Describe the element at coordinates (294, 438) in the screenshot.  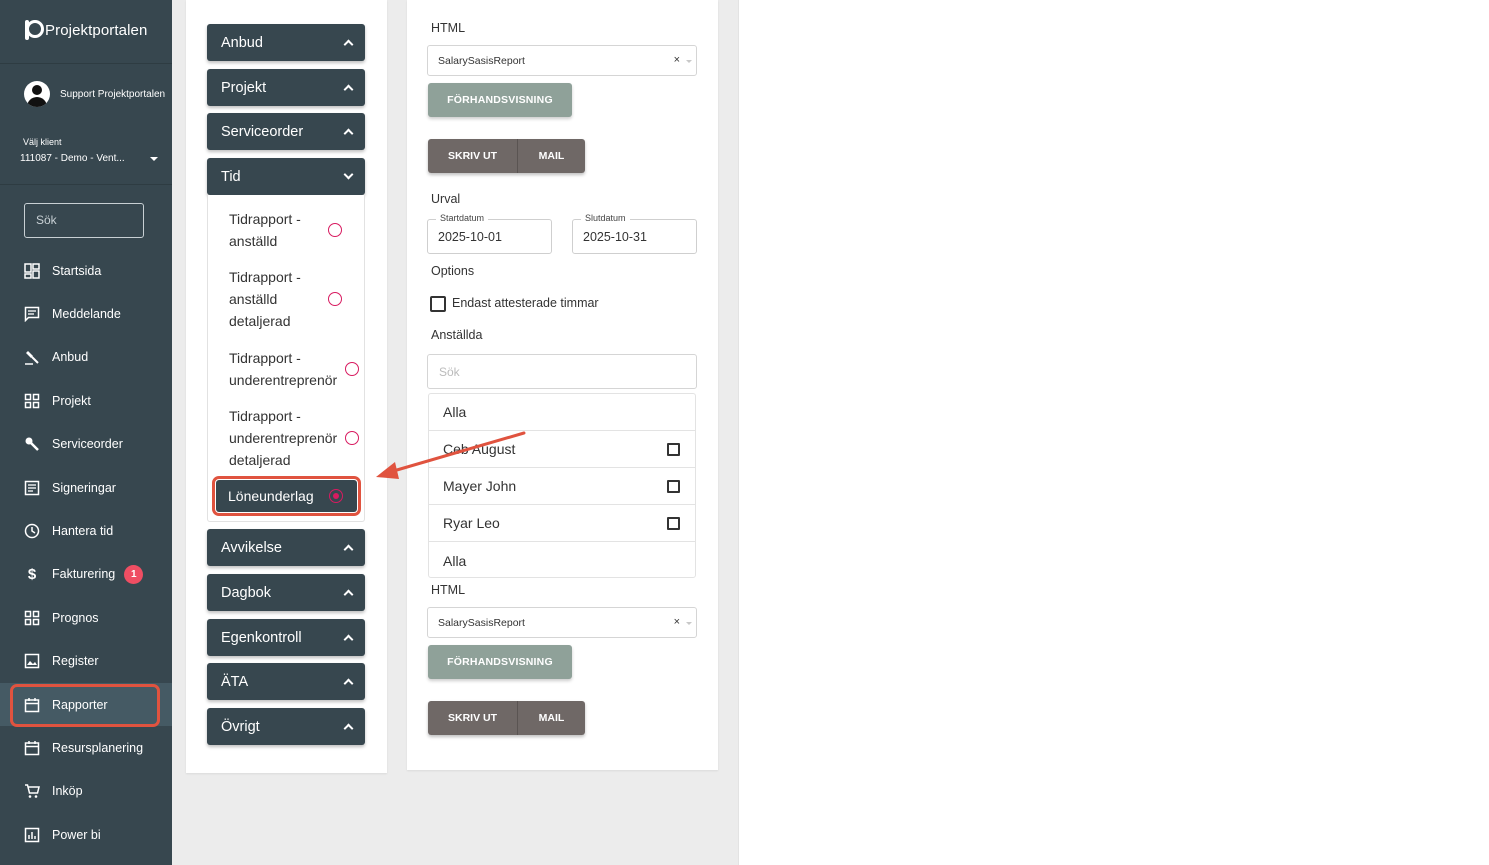
I see `report-tidrapport-underentreprenor-detaljerad: Tidrapport - underentreprenör detaljerad` at that location.